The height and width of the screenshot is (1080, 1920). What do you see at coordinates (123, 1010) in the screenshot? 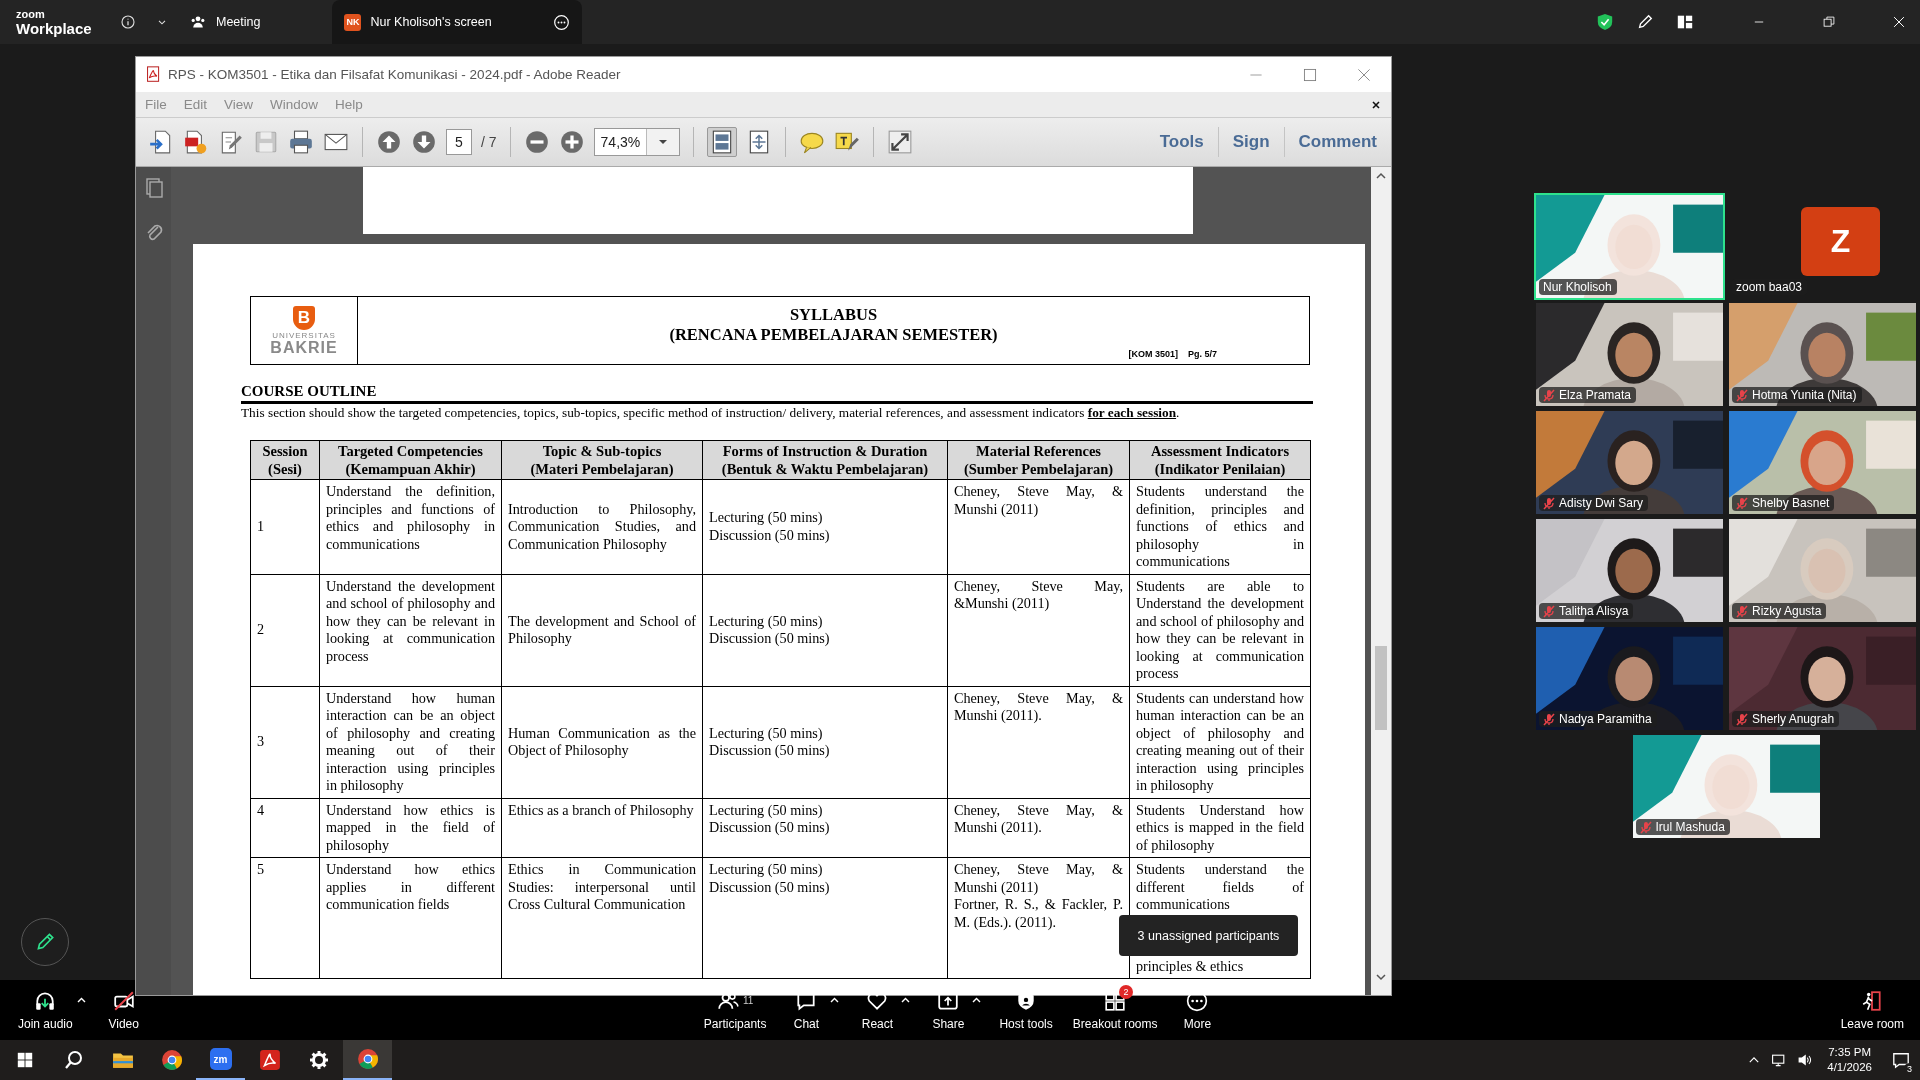
I see `video-button: Video` at bounding box center [123, 1010].